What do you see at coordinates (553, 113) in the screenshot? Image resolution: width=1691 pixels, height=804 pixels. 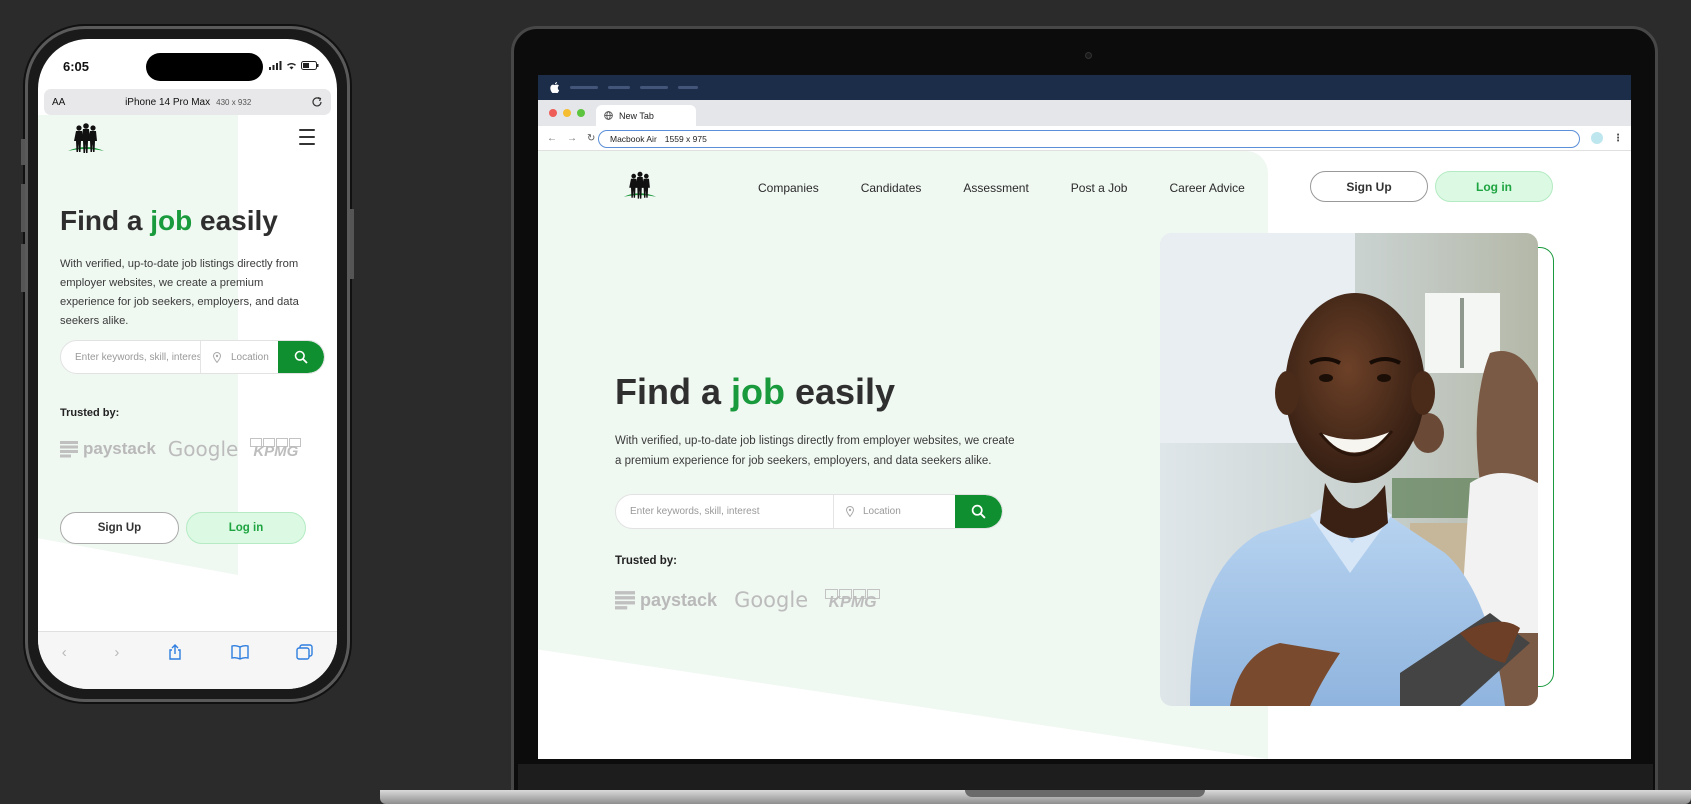 I see `close-window-icon` at bounding box center [553, 113].